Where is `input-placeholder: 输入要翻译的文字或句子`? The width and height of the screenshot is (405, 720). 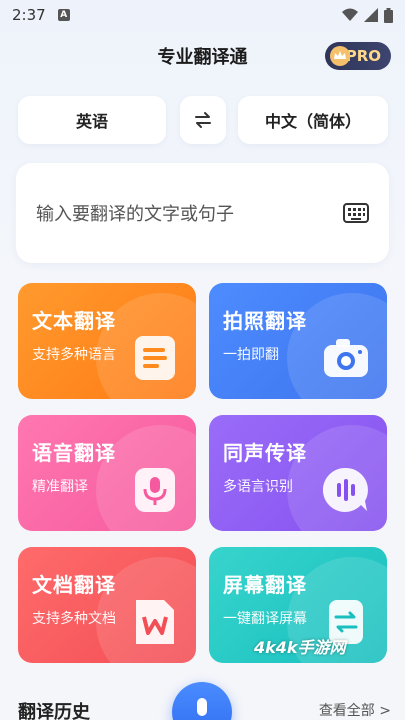
input-placeholder: 输入要翻译的文字或句子 is located at coordinates (135, 214).